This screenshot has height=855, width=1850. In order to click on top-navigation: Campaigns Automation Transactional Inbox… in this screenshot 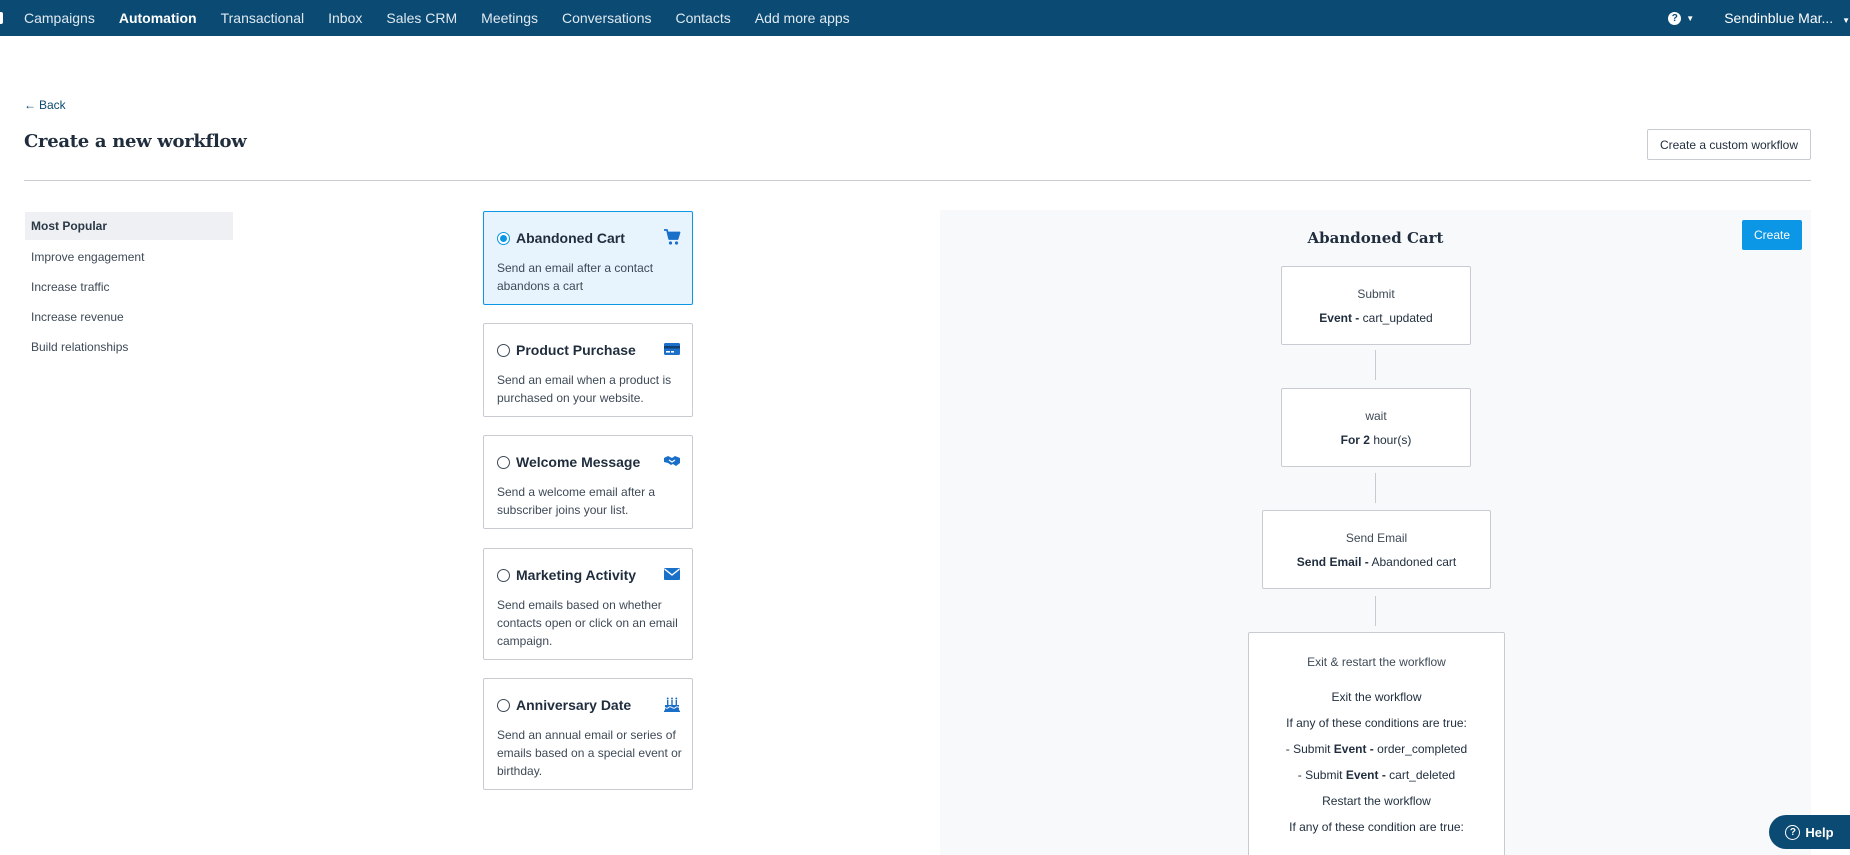, I will do `click(925, 18)`.